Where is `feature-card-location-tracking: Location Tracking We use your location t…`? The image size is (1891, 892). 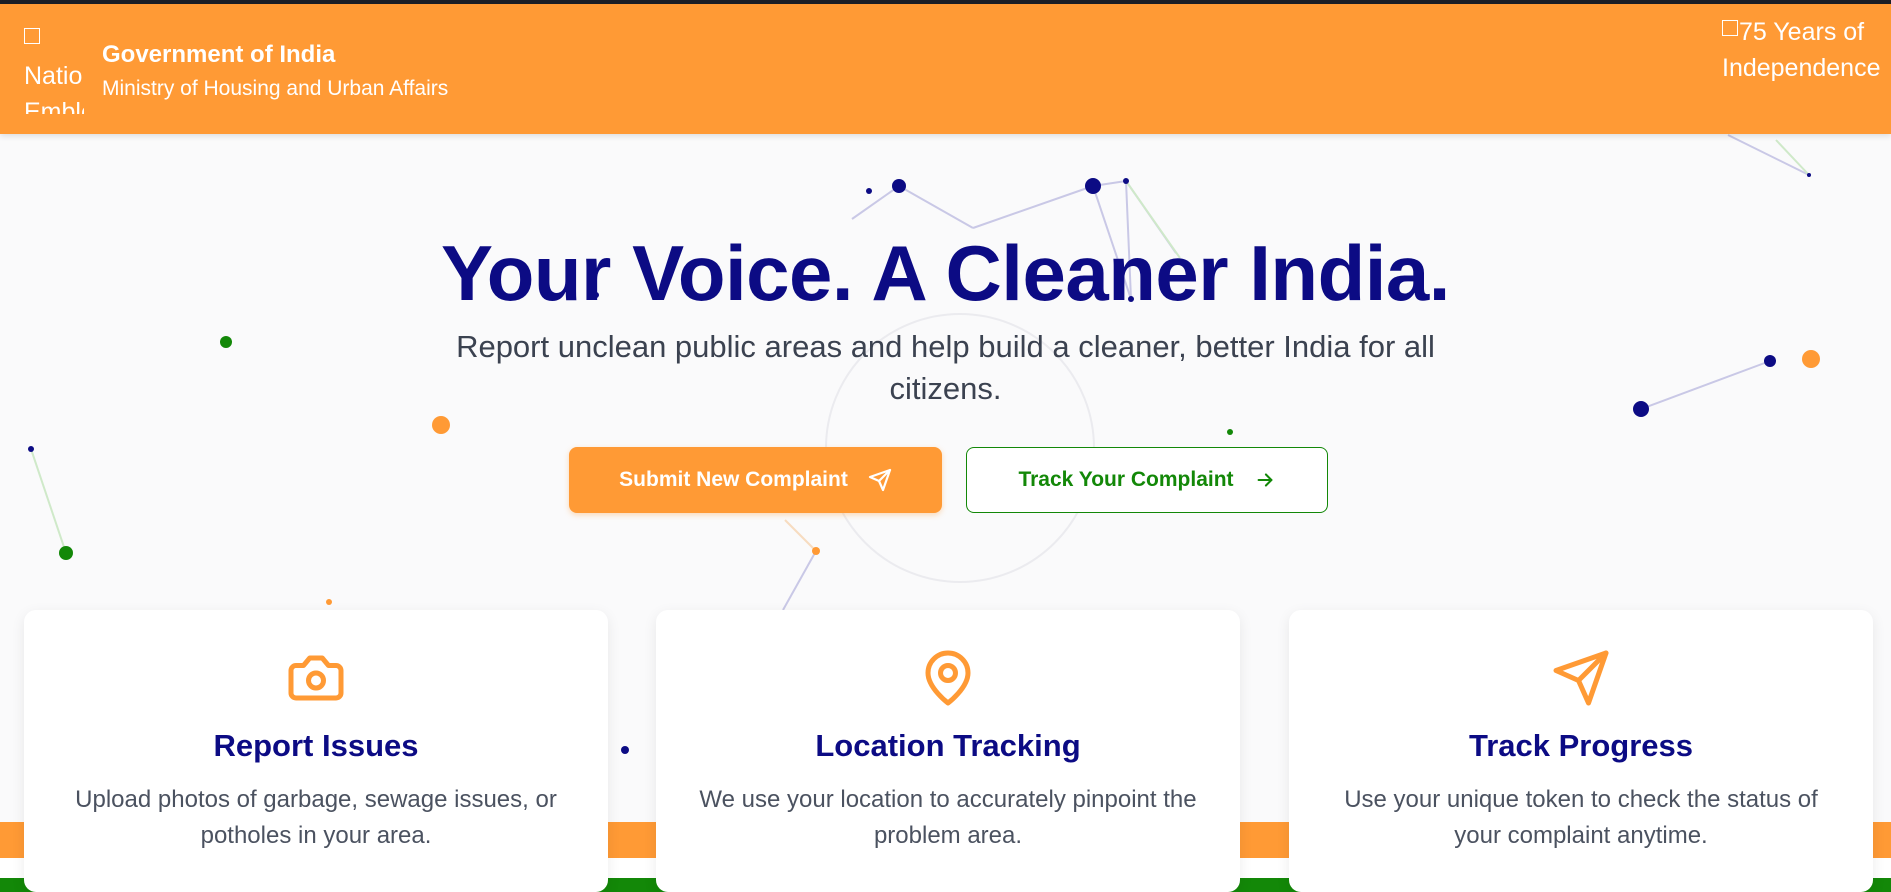
feature-card-location-tracking: Location Tracking We use your location t… is located at coordinates (948, 751).